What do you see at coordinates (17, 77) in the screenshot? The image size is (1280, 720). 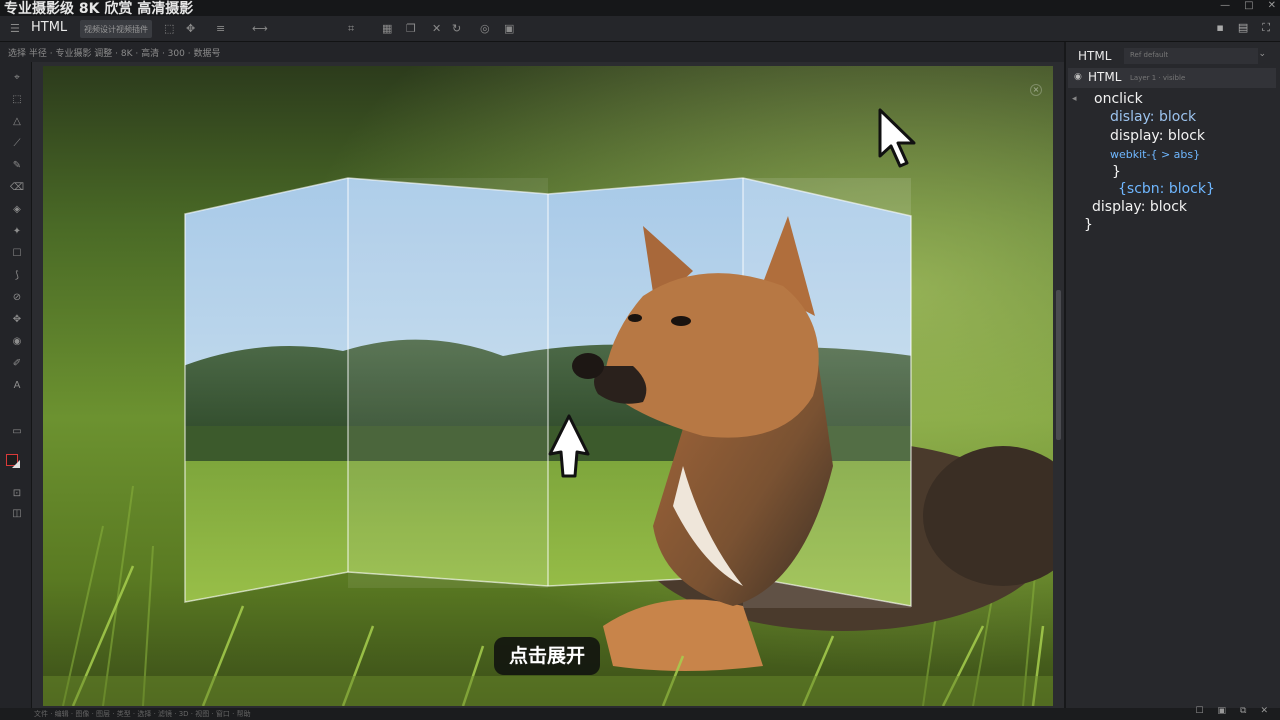 I see `move-tool-icon: ⌖` at bounding box center [17, 77].